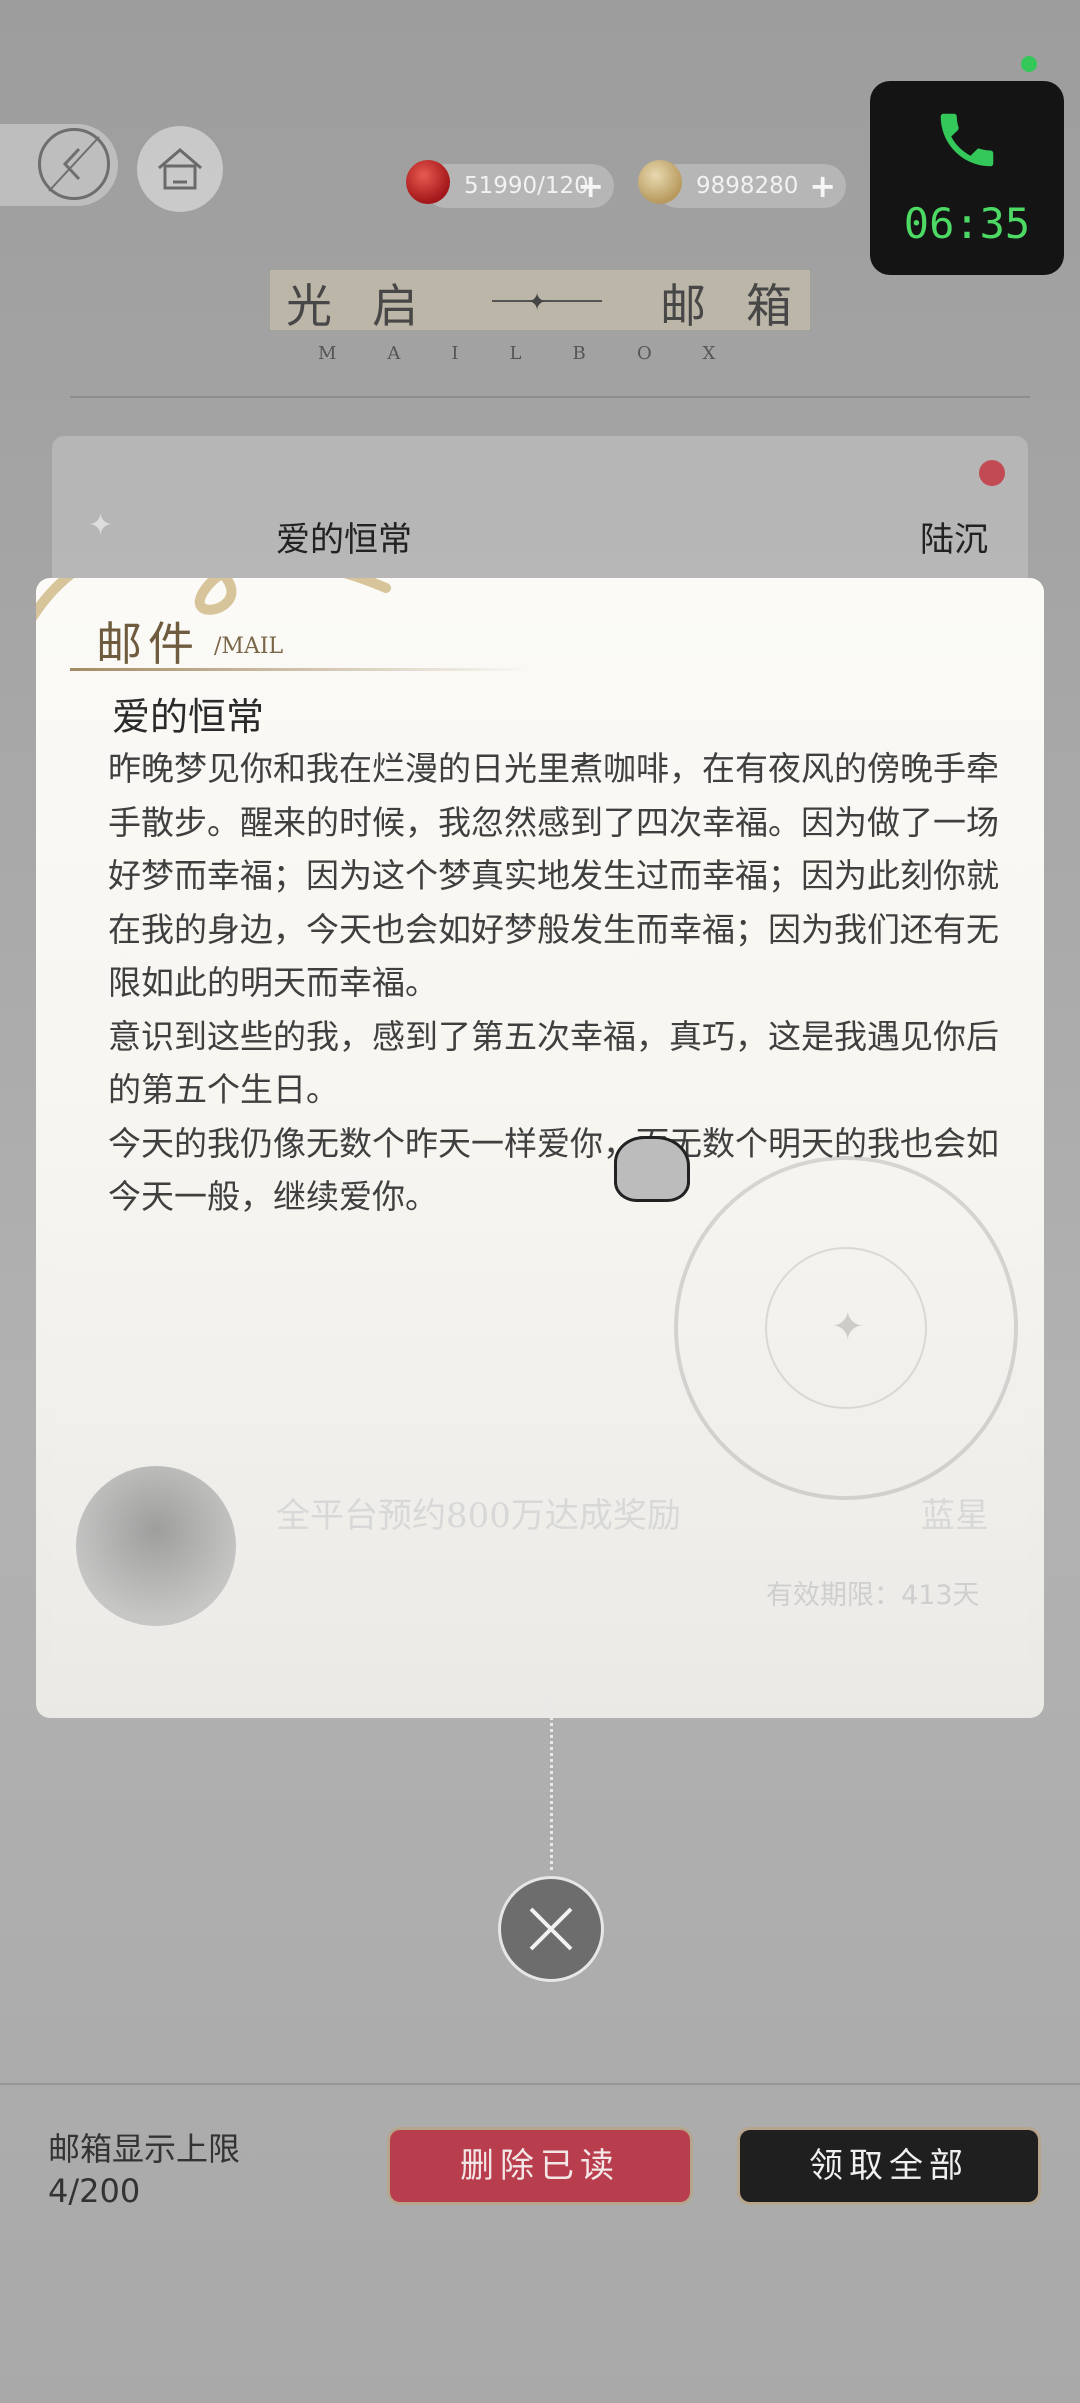  I want to click on mail-item-sender: 蓝星, so click(955, 1516).